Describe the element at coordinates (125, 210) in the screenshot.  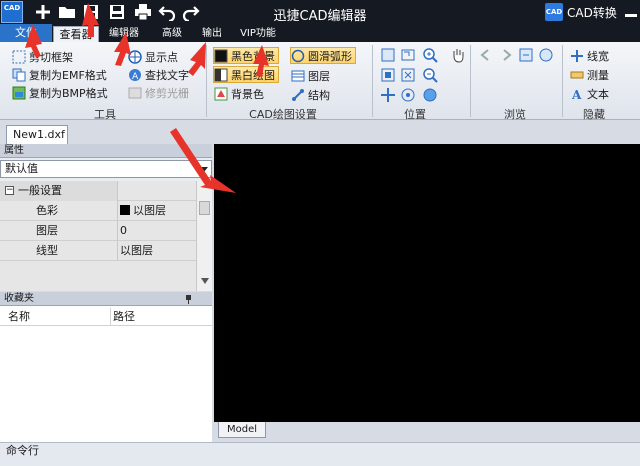
I see `color-swatch` at that location.